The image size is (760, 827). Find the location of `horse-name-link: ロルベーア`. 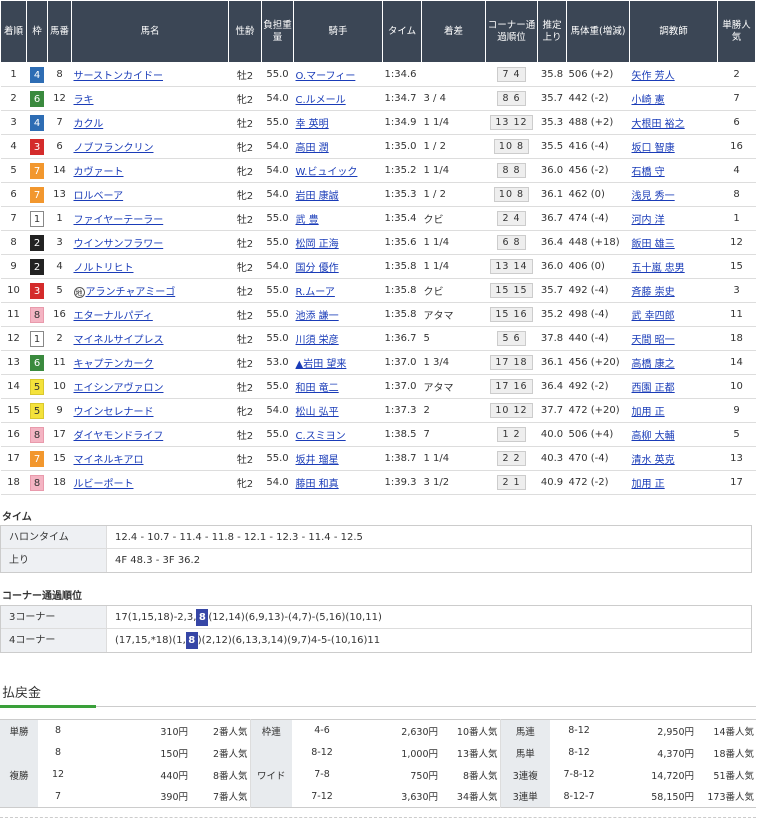

horse-name-link: ロルベーア is located at coordinates (99, 196).